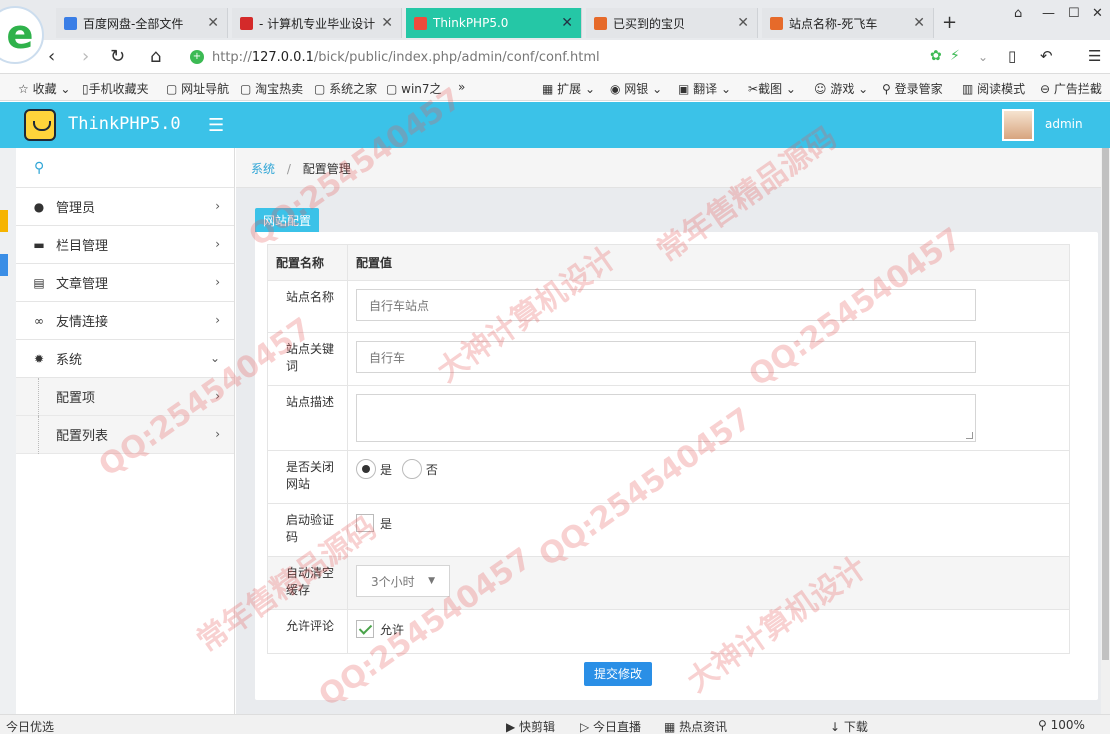 The width and height of the screenshot is (1110, 734). What do you see at coordinates (936, 56) in the screenshot?
I see `speed-icon: ✿` at bounding box center [936, 56].